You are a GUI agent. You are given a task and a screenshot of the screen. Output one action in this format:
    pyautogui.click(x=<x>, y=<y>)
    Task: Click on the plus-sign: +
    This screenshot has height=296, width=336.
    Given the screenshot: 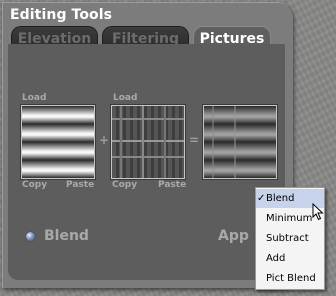 What is the action you would take?
    pyautogui.click(x=104, y=140)
    